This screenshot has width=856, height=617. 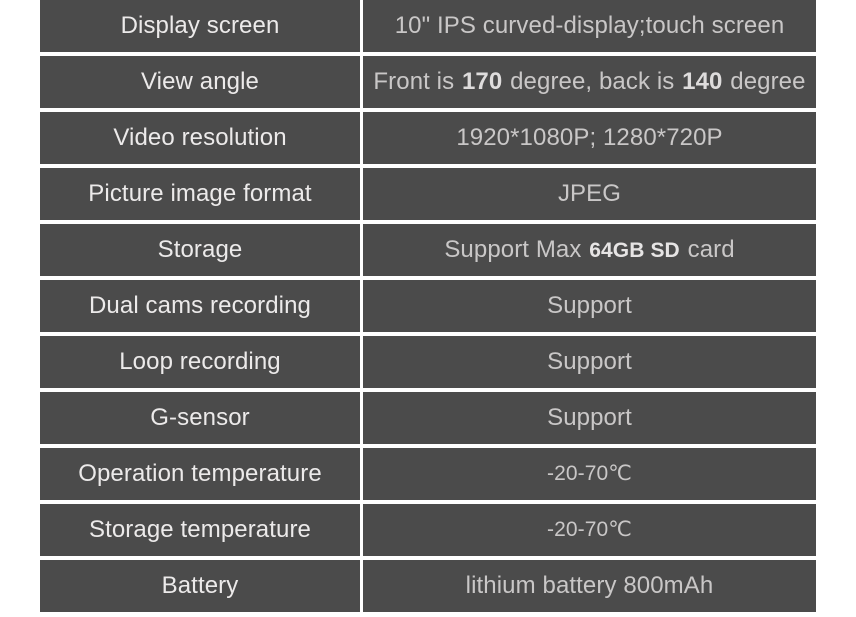 I want to click on table-row: Video resolution 1920*1080P; 1280*720P, so click(x=428, y=138).